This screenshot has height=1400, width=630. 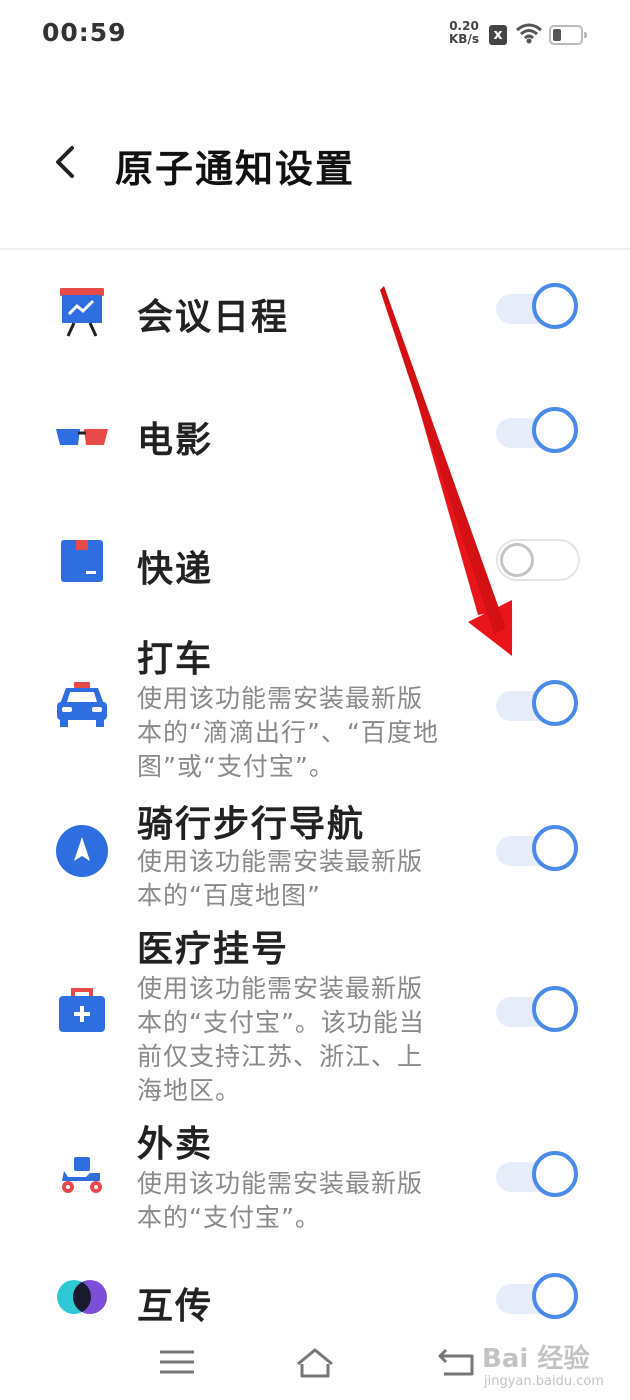 What do you see at coordinates (177, 1362) in the screenshot?
I see `menu-icon` at bounding box center [177, 1362].